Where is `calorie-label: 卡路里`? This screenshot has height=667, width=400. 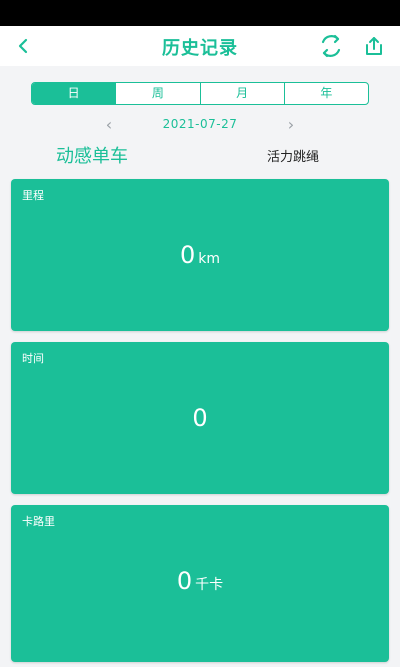
calorie-label: 卡路里 is located at coordinates (38, 521).